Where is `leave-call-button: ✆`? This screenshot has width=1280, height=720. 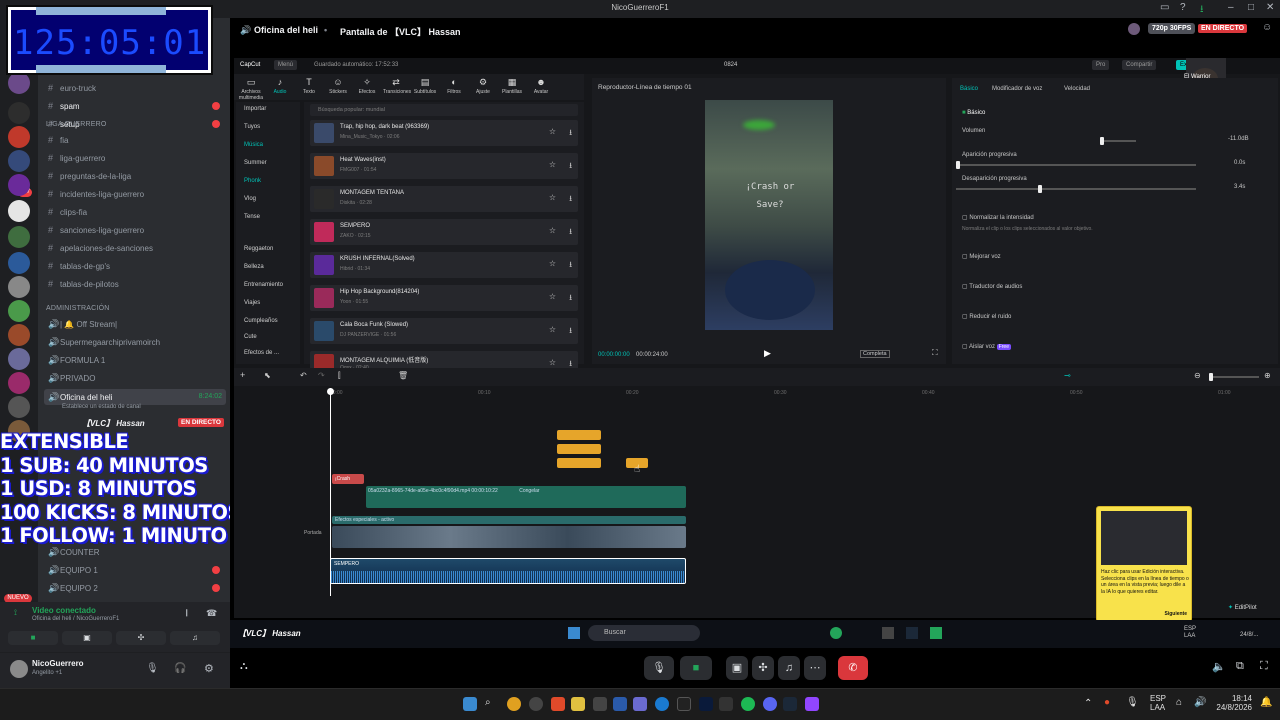 leave-call-button: ✆ is located at coordinates (853, 668).